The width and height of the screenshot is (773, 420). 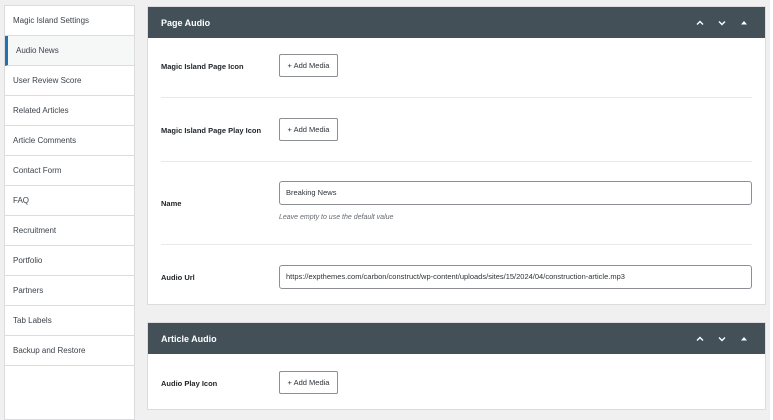 What do you see at coordinates (189, 383) in the screenshot?
I see `field-label: Audio Play Icon` at bounding box center [189, 383].